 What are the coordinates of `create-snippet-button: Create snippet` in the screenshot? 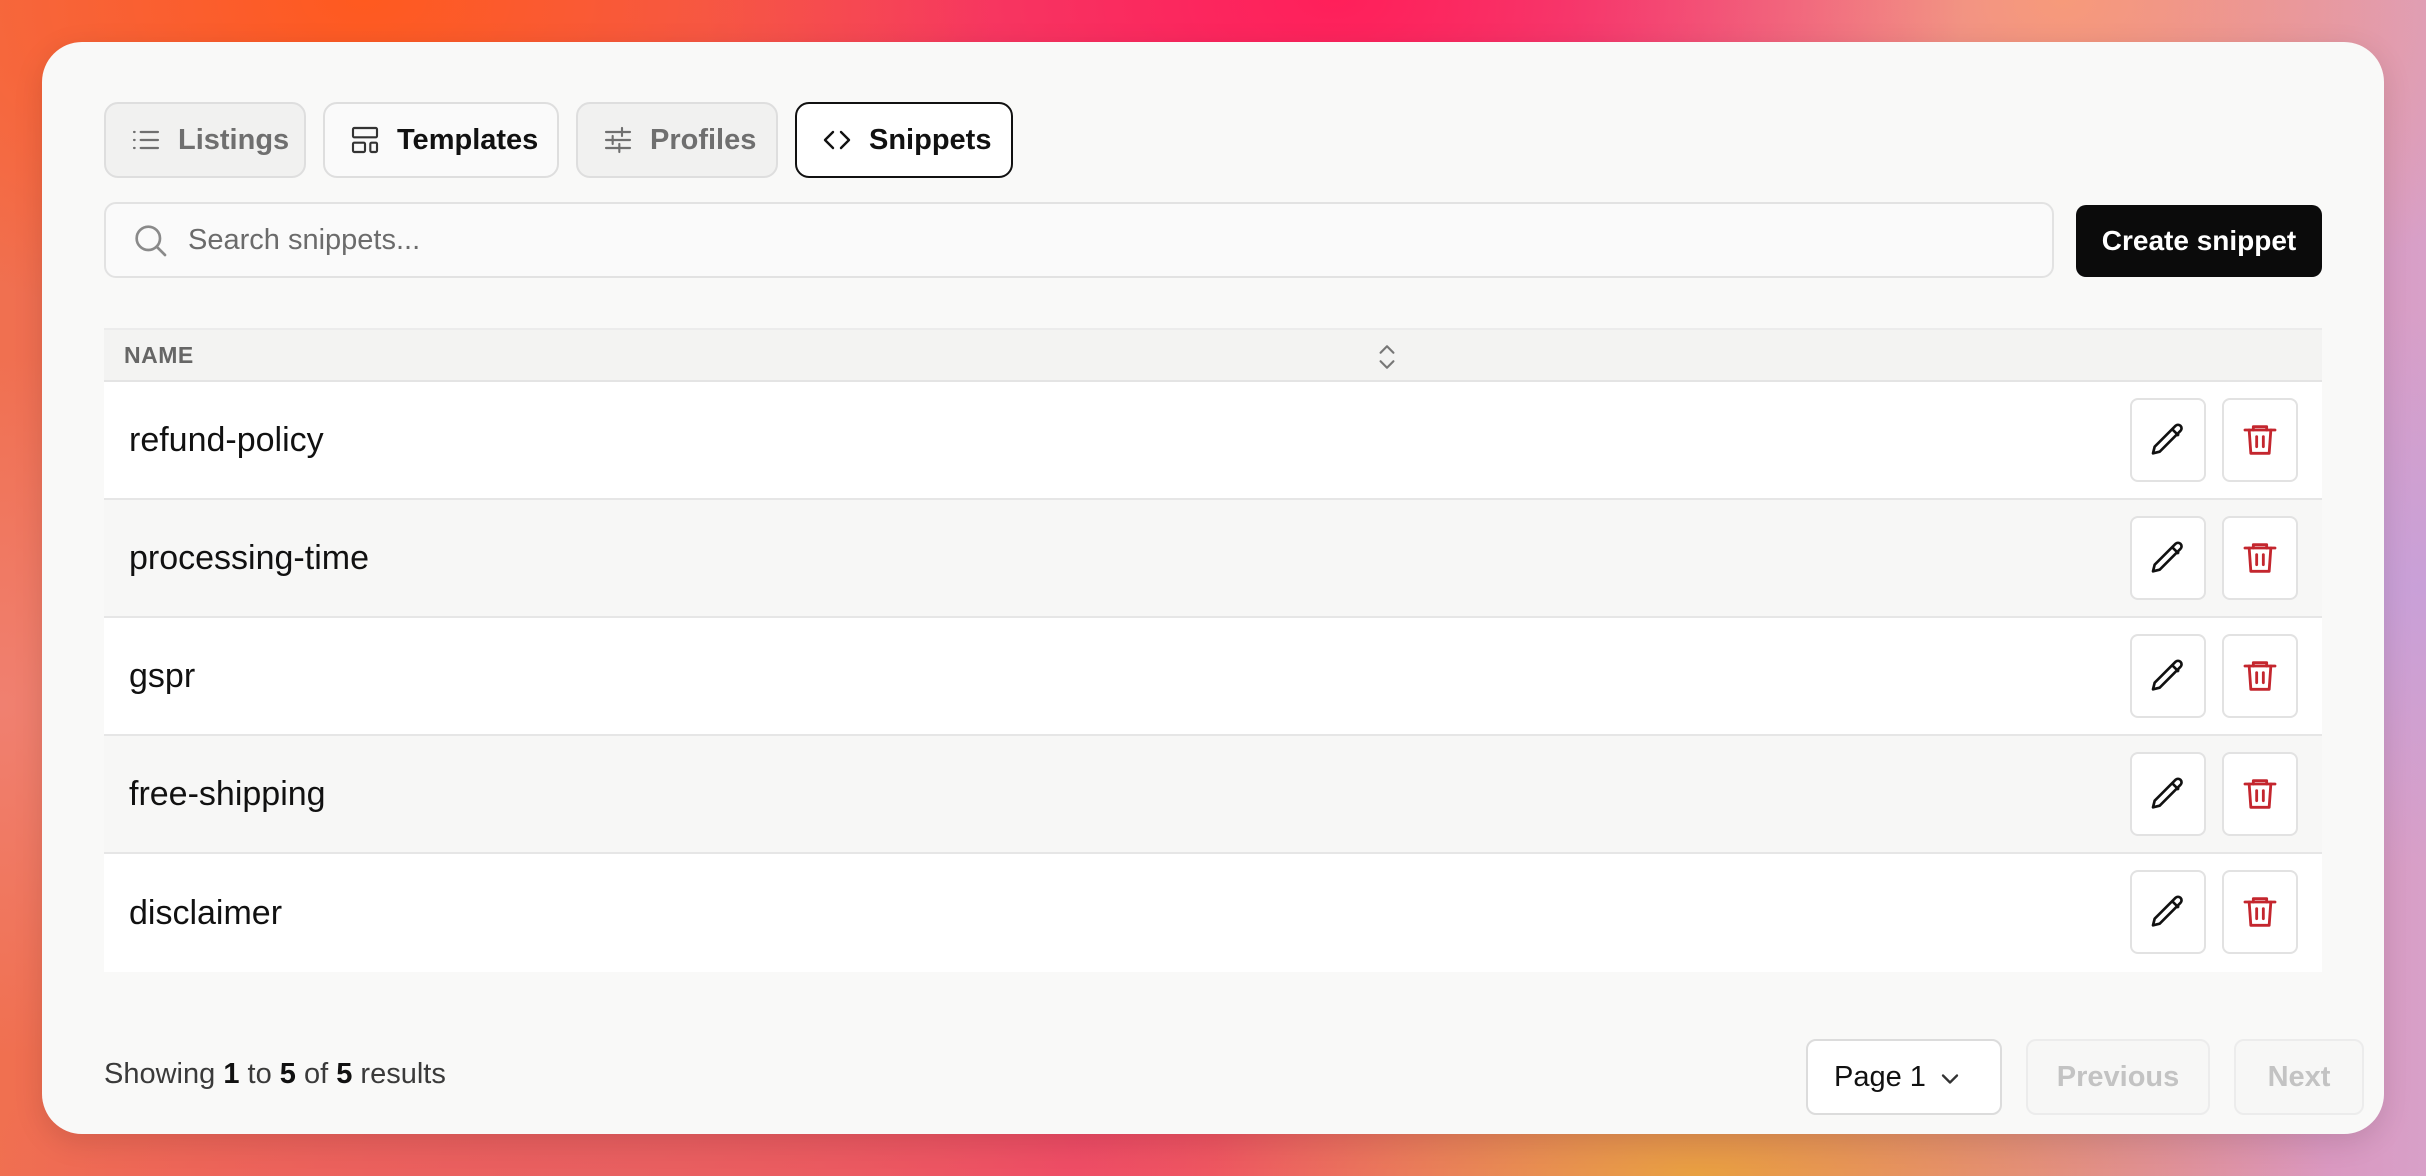 It's located at (2199, 241).